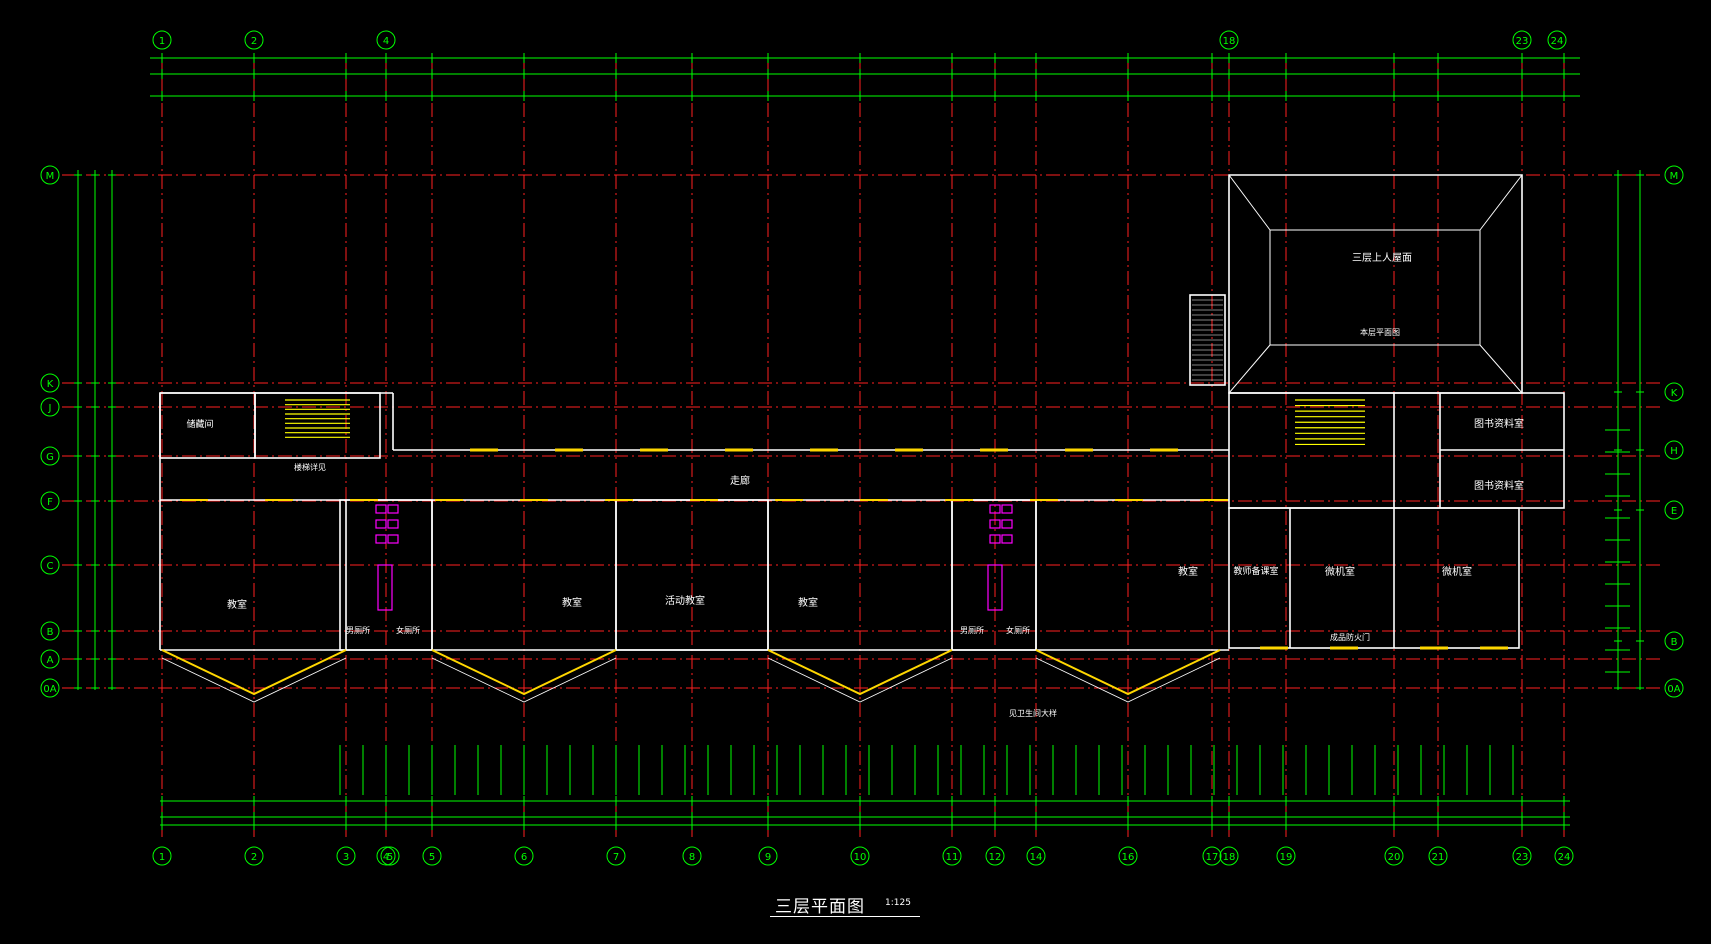 This screenshot has width=1711, height=944. I want to click on svg-text: 16, so click(1128, 857).